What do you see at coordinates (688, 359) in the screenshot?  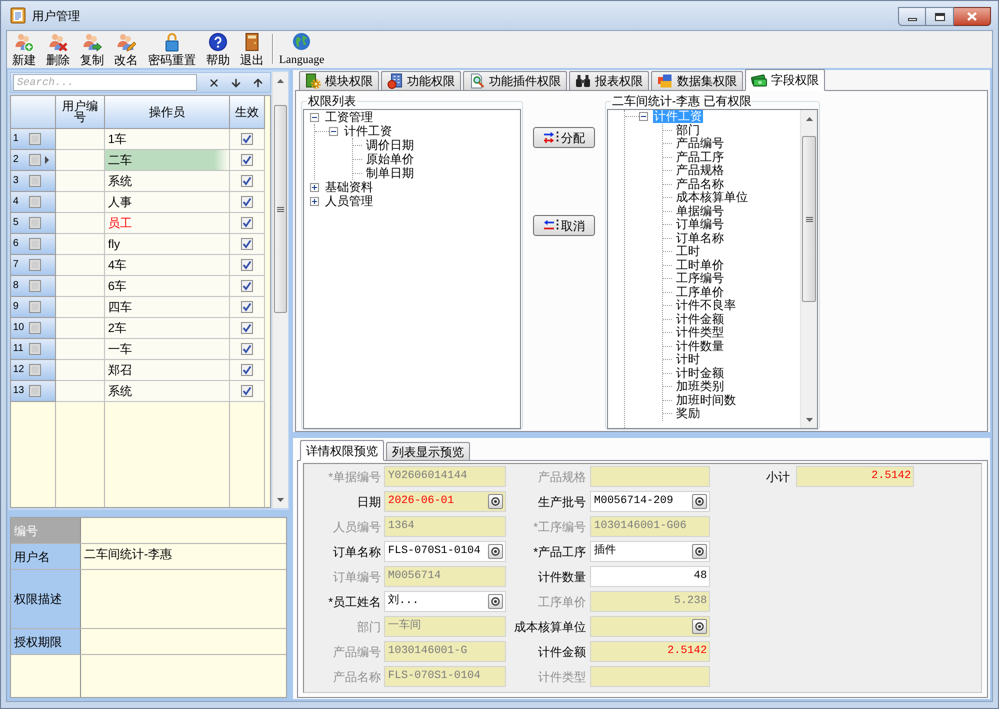 I see `tree-item: 计时` at bounding box center [688, 359].